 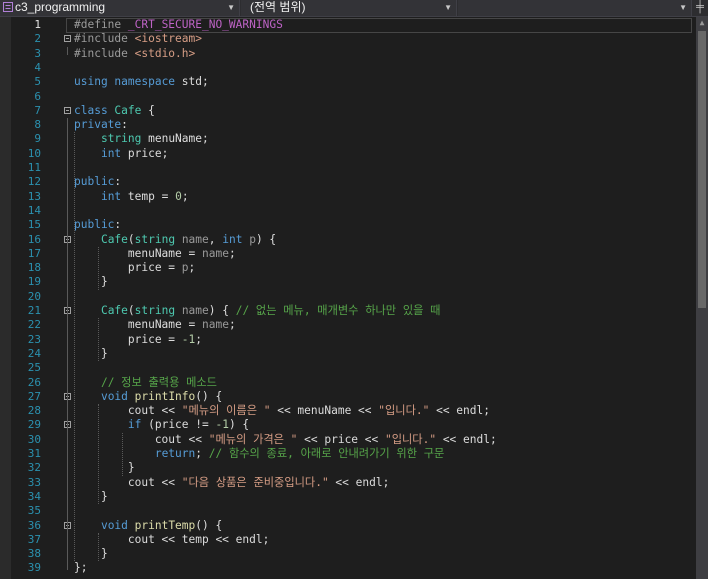 I want to click on code-token: {, so click(x=148, y=110).